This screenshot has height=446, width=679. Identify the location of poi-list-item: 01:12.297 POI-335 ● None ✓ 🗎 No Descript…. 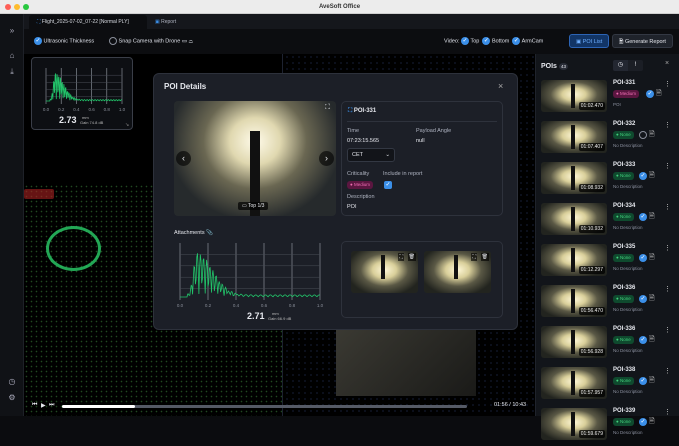
(609, 262).